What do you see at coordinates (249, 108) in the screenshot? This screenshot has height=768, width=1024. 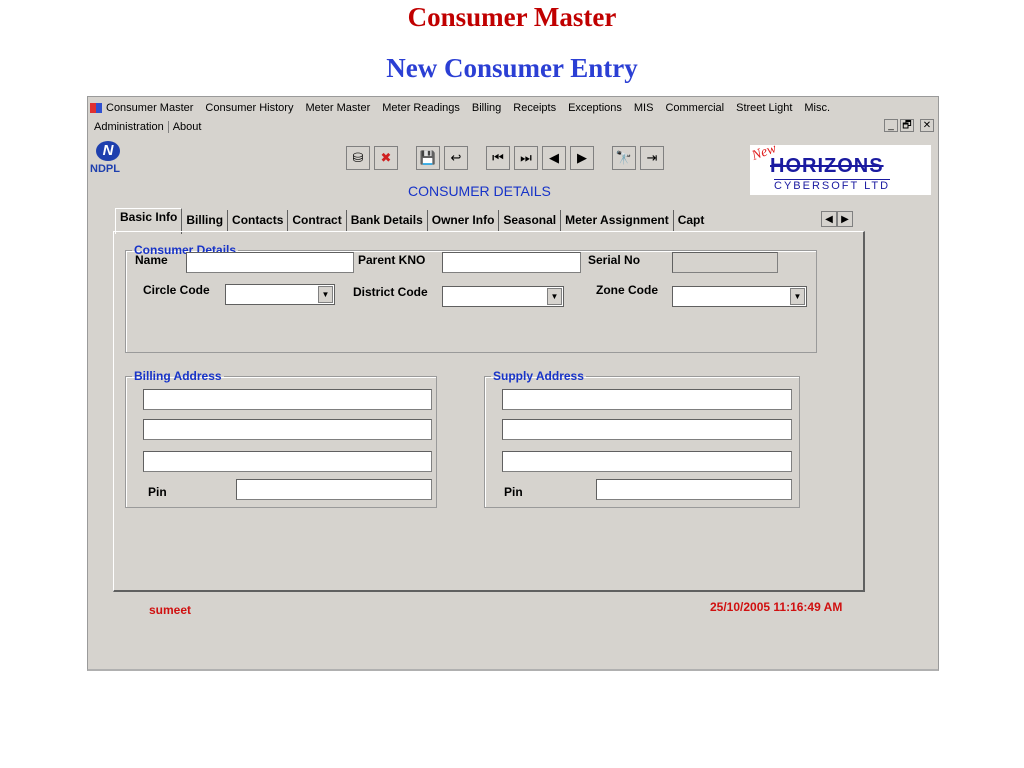 I see `menu-item-consumer-history: Consumer History` at bounding box center [249, 108].